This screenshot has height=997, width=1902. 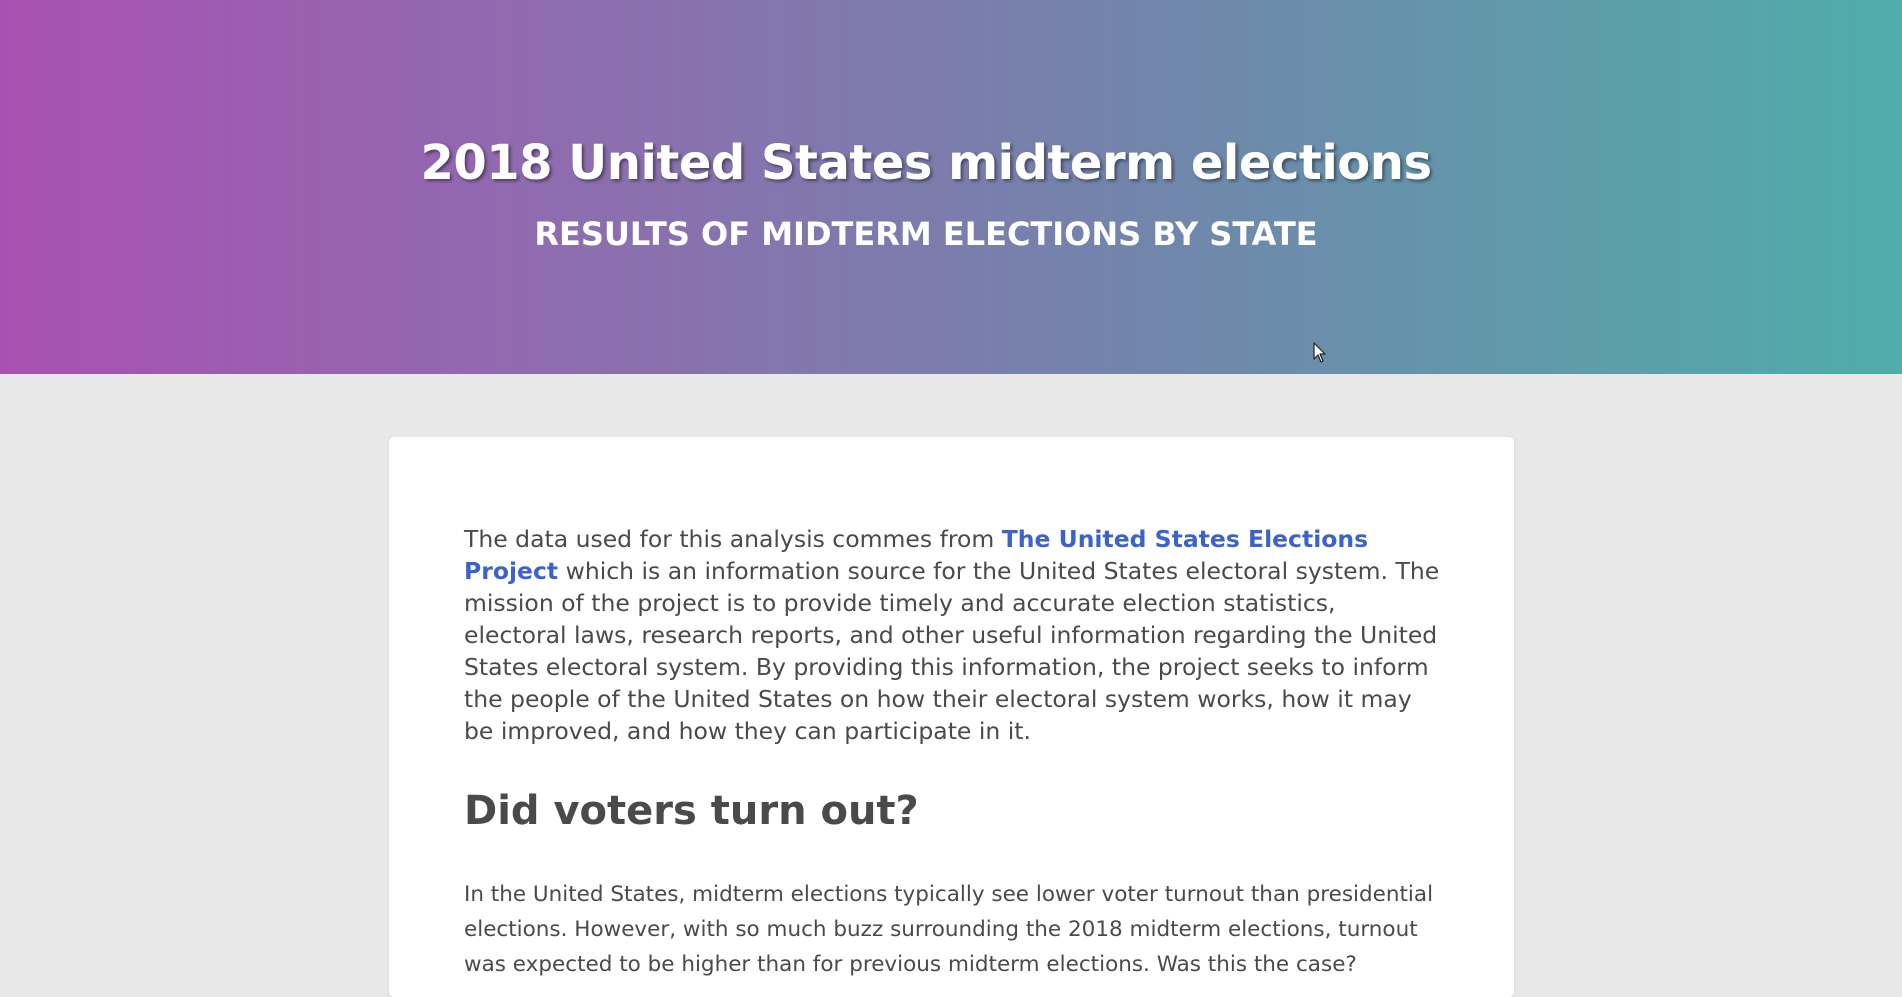 What do you see at coordinates (1319, 352) in the screenshot?
I see `mouse-pointer-icon` at bounding box center [1319, 352].